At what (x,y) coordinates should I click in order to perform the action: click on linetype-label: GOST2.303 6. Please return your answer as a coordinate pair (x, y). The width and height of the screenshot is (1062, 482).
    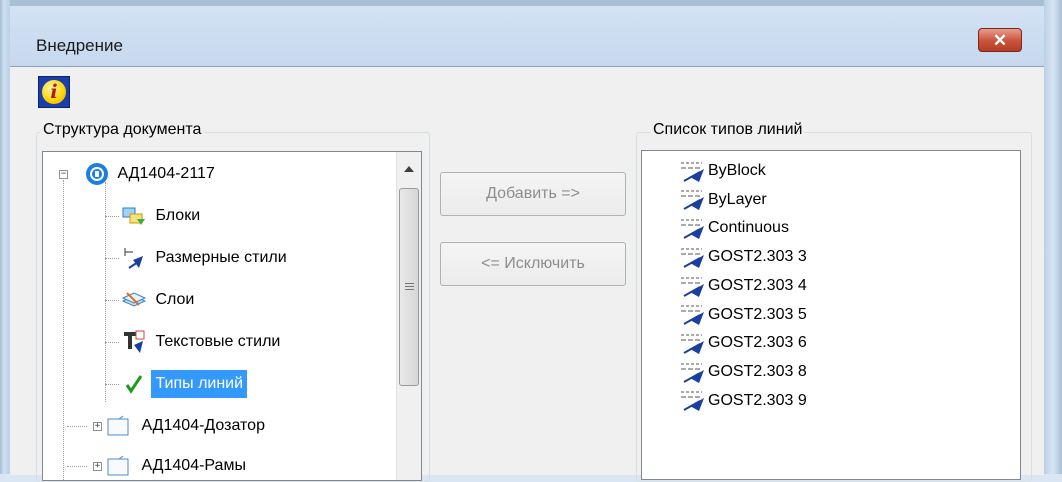
    Looking at the image, I should click on (757, 343).